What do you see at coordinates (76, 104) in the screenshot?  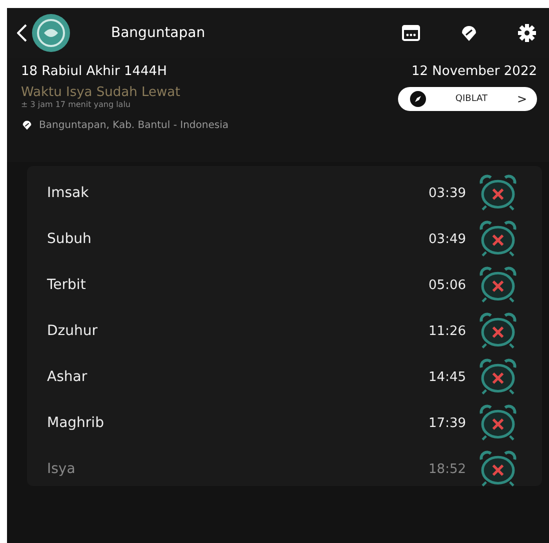 I see `status-subtitle: ± 3 jam 17 menit yang lalu` at bounding box center [76, 104].